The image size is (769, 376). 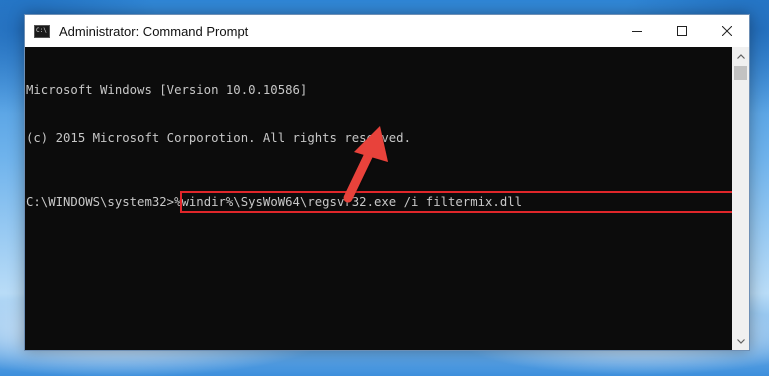 I want to click on scroll-up-button, so click(x=740, y=56).